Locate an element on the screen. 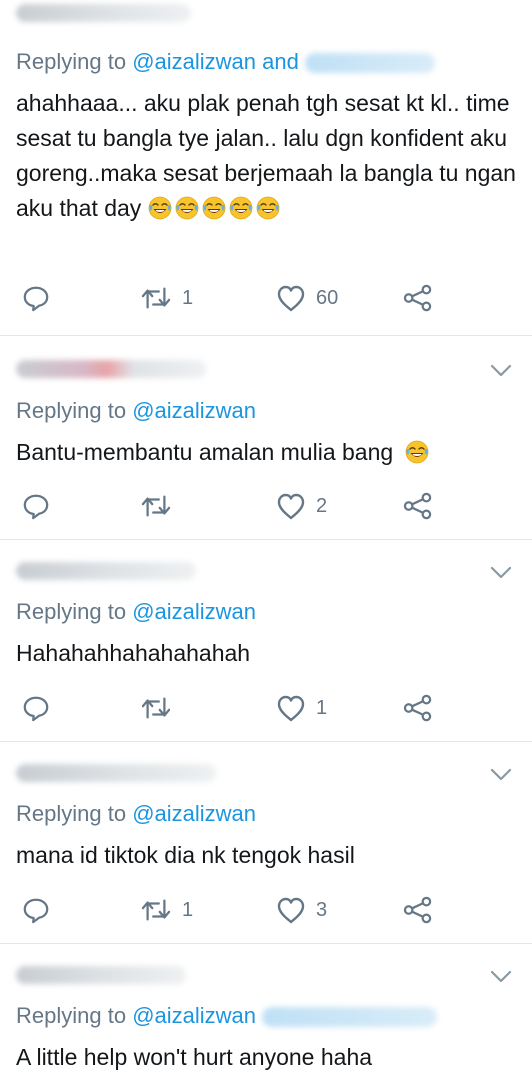  tweet-text: A little help won't hurt anyone haha is located at coordinates (266, 1057).